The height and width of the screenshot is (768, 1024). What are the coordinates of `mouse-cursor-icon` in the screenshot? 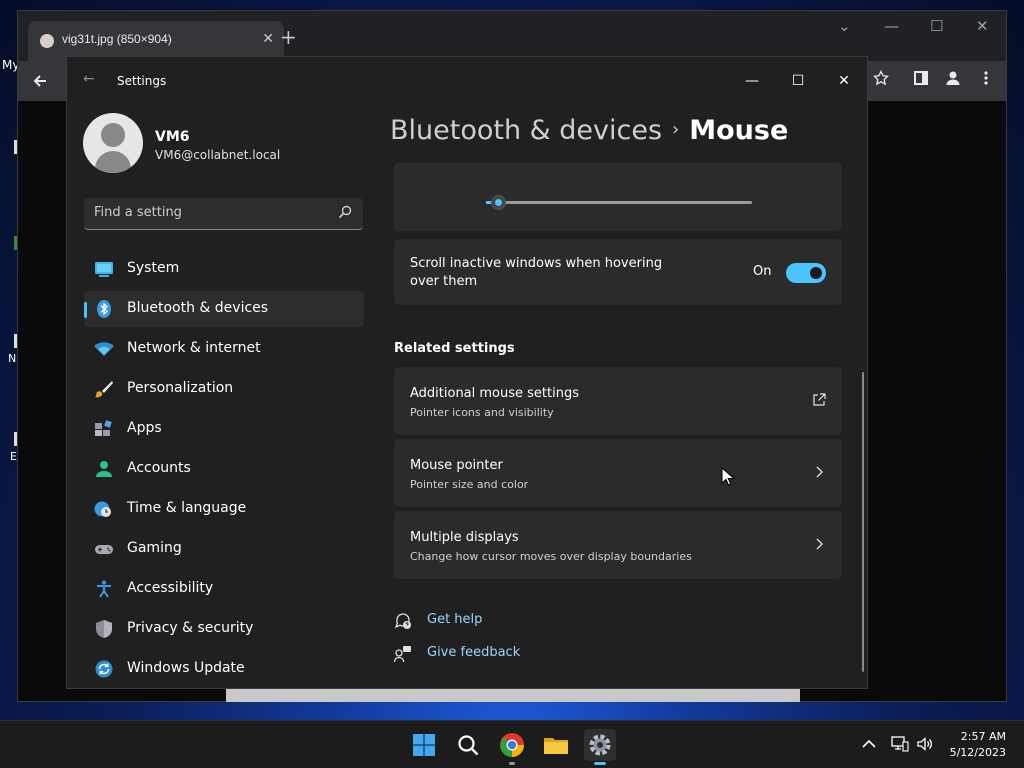 It's located at (728, 476).